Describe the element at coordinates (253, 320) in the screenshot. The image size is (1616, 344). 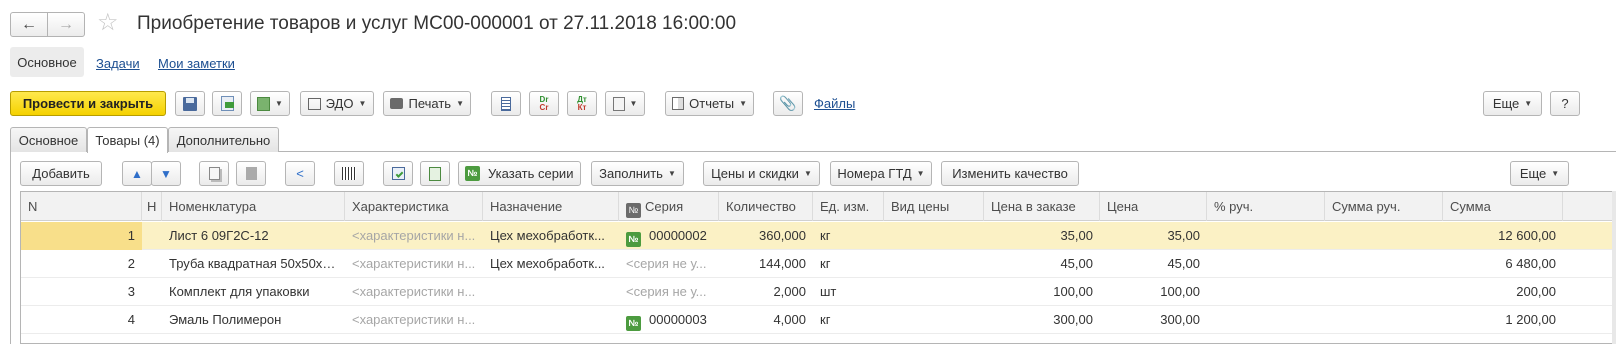
I see `nomenclature-cell: Эмаль Полимерон` at that location.